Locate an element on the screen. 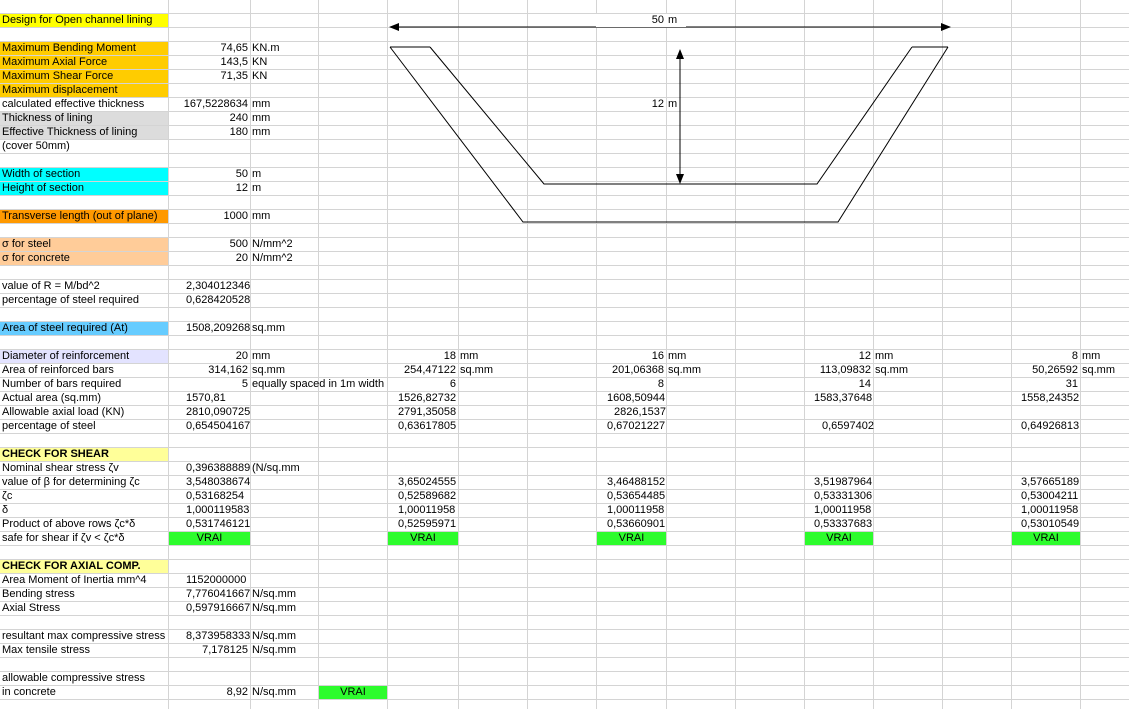 Image resolution: width=1129 pixels, height=709 pixels. channel-inner-outline is located at coordinates (671, 115).